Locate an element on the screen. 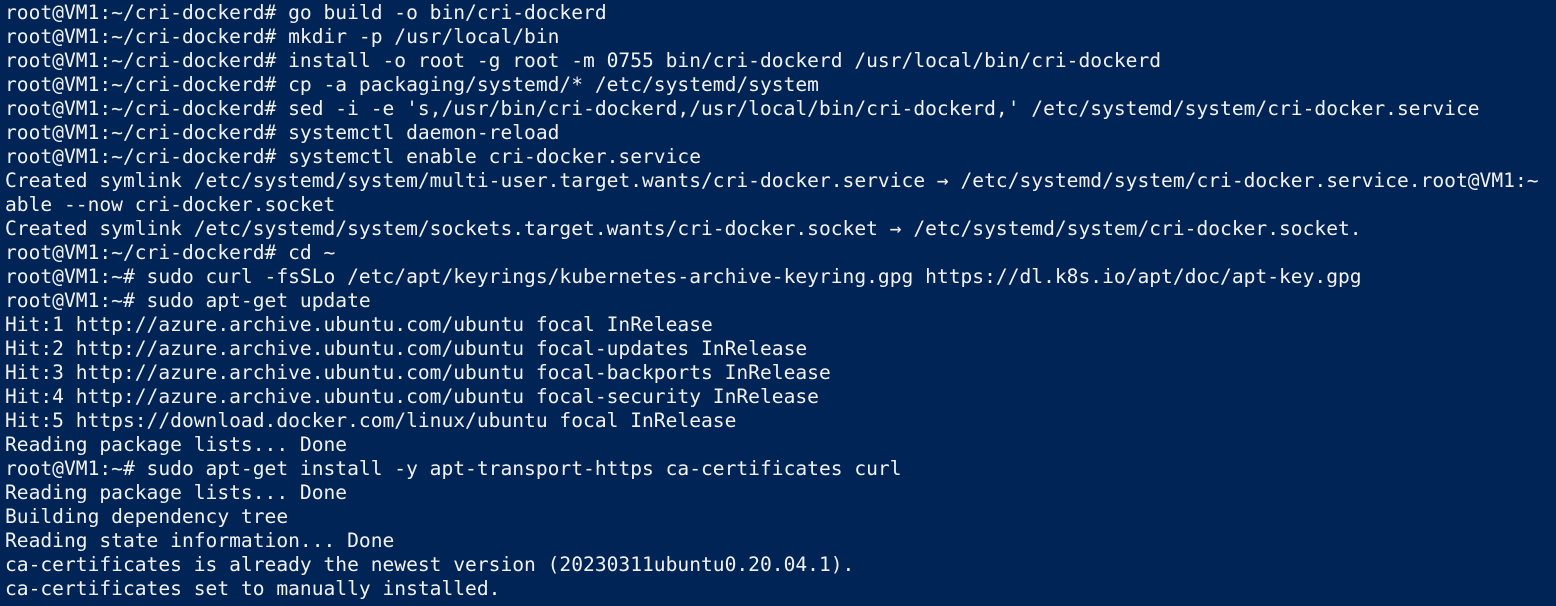 This screenshot has width=1556, height=606. terminal-line: root@VM1:~# sudo apt-get update is located at coordinates (188, 300).